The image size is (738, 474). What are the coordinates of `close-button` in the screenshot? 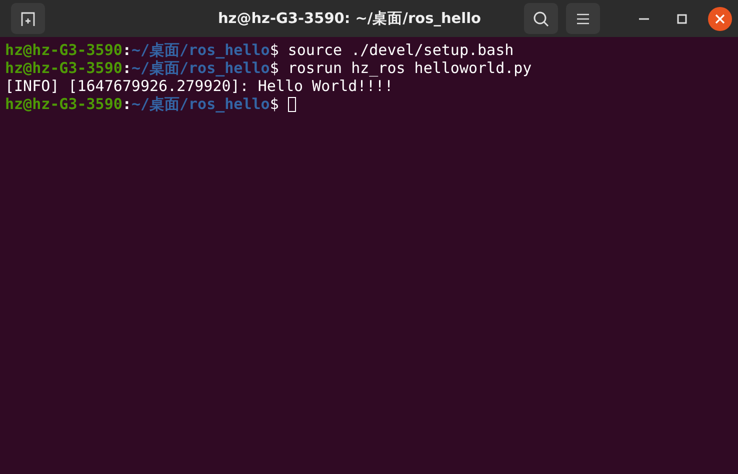 It's located at (720, 18).